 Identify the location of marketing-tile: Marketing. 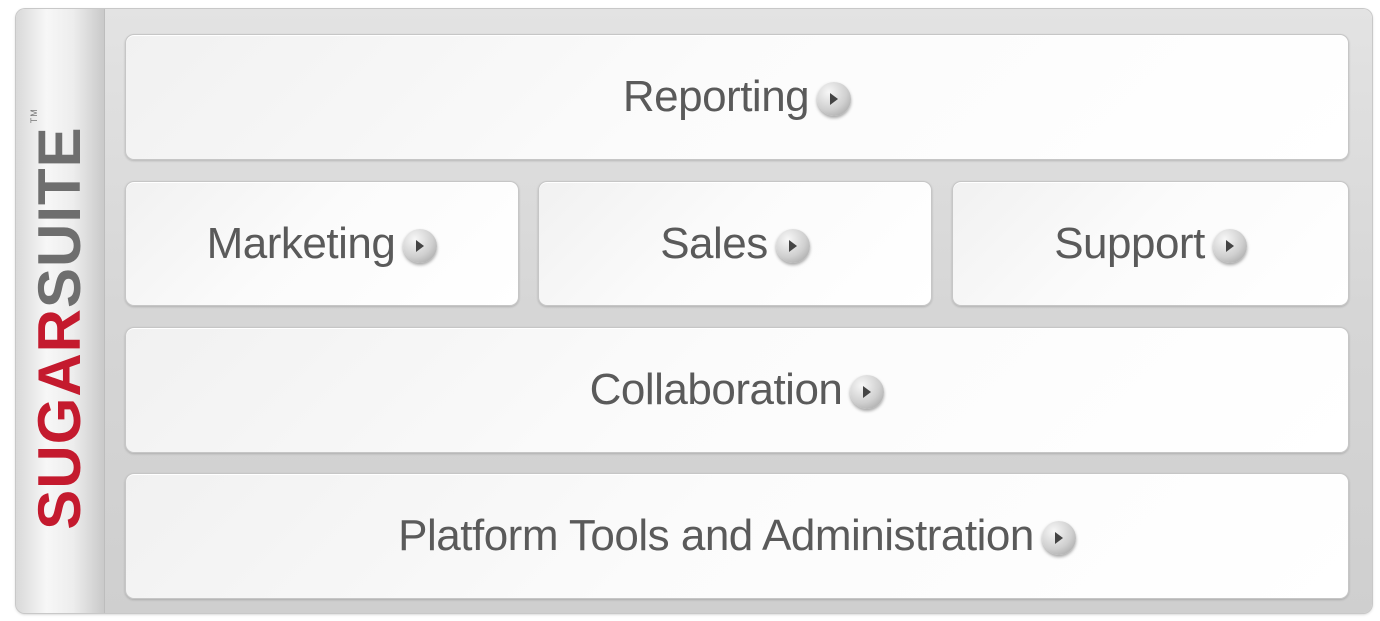
(322, 243).